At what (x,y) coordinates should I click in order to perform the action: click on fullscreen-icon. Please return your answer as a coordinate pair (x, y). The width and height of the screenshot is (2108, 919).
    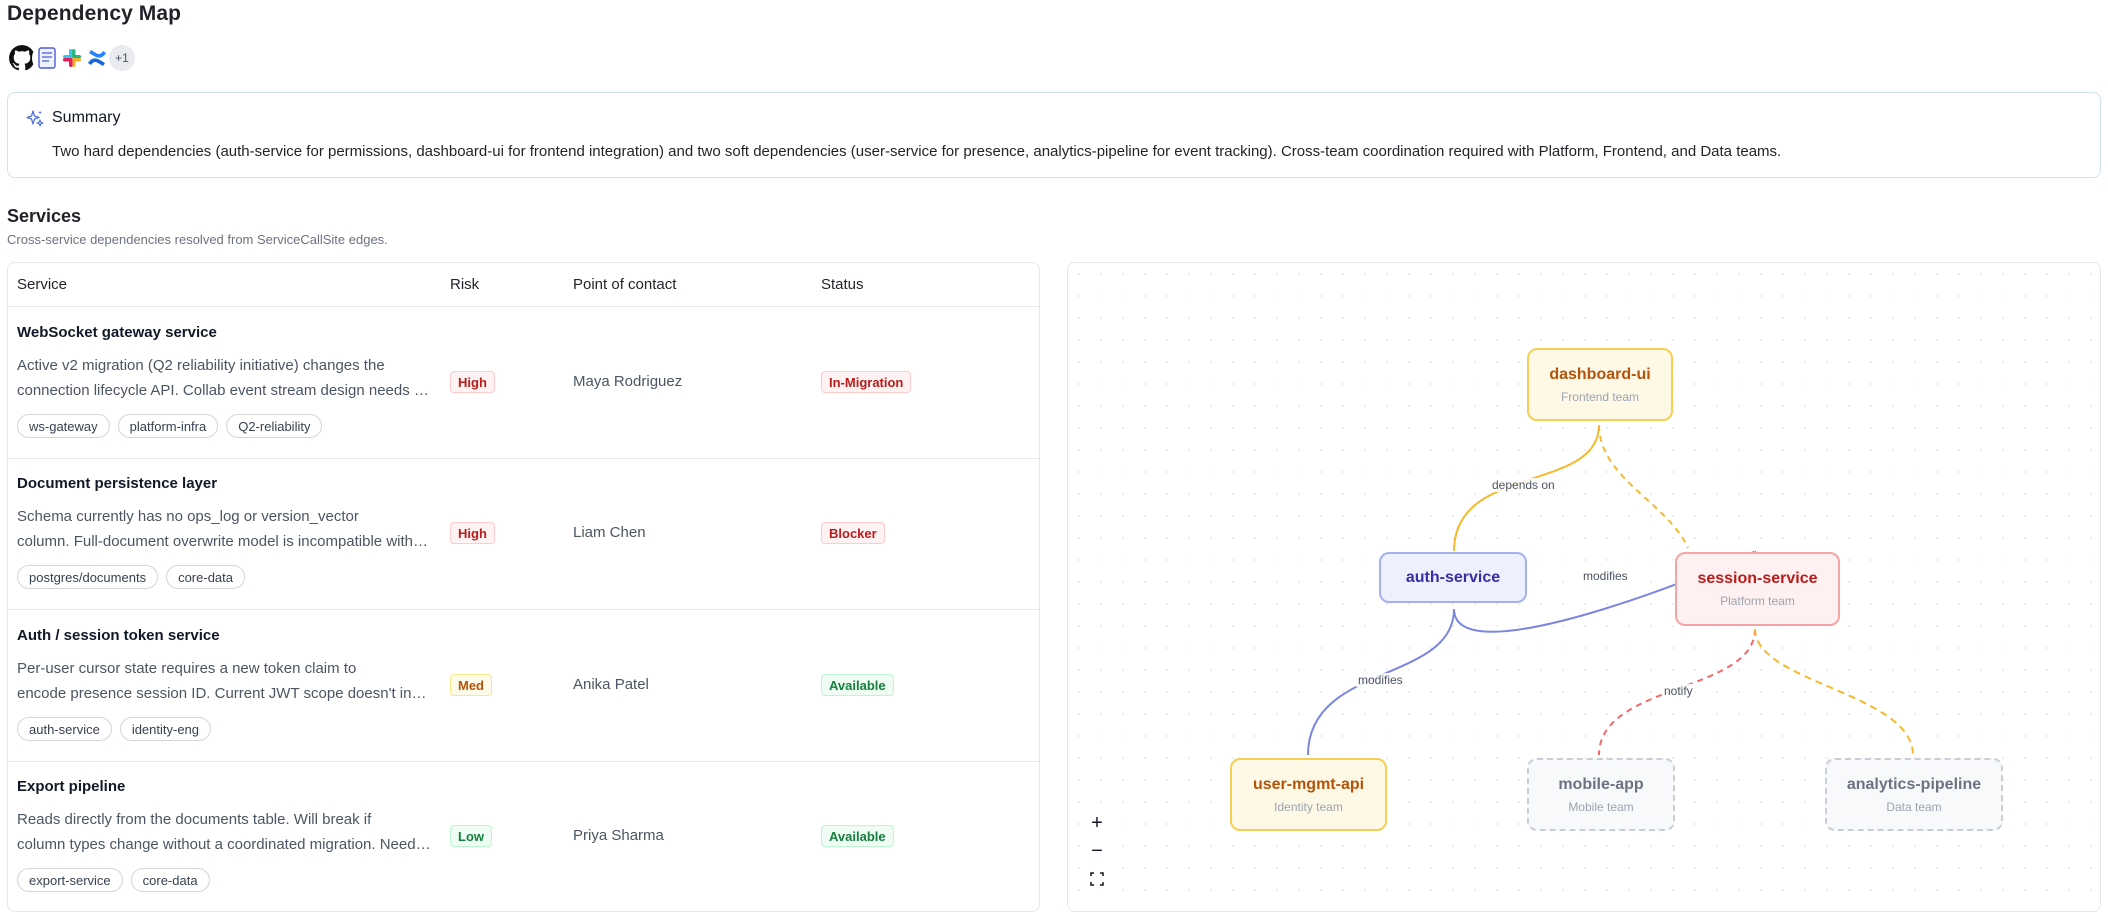
    Looking at the image, I should click on (1097, 879).